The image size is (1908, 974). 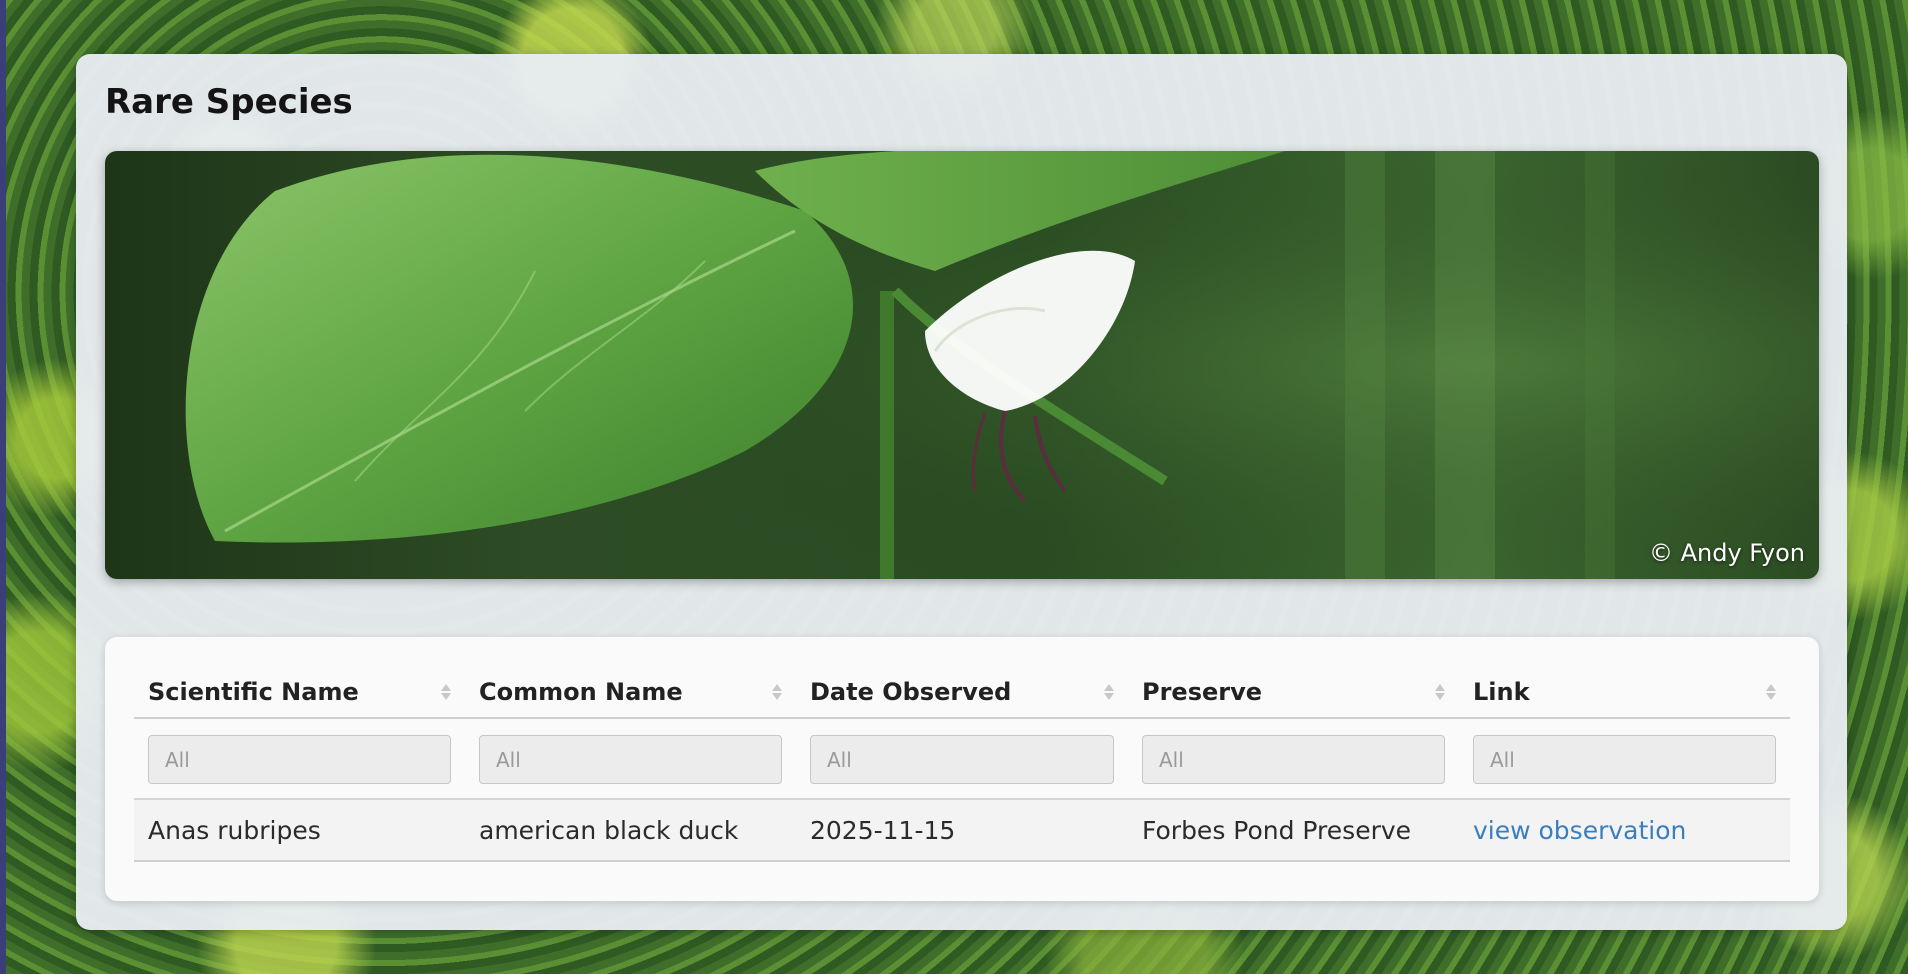 I want to click on column-header-link: Link, so click(x=1624, y=693).